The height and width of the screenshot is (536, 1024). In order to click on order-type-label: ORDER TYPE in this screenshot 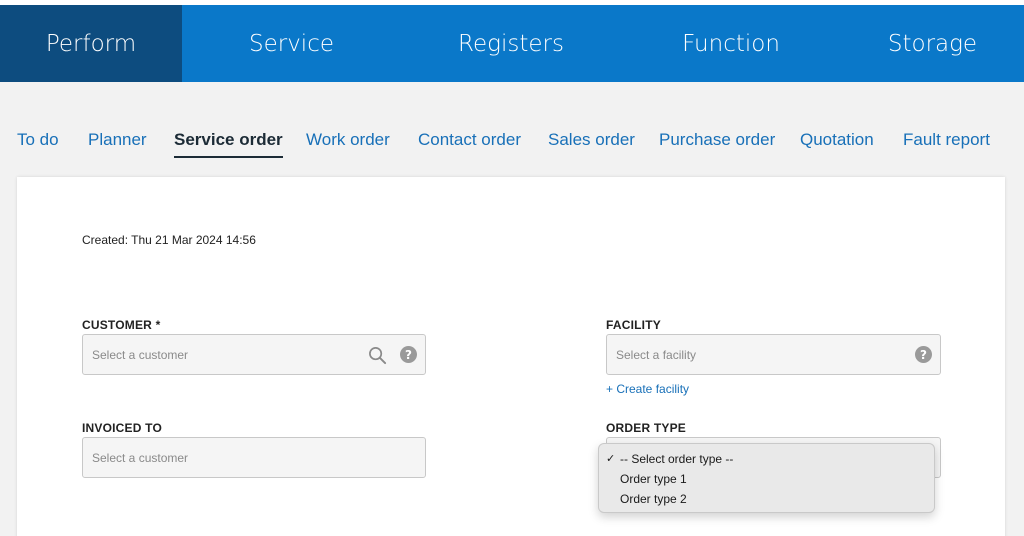, I will do `click(646, 428)`.